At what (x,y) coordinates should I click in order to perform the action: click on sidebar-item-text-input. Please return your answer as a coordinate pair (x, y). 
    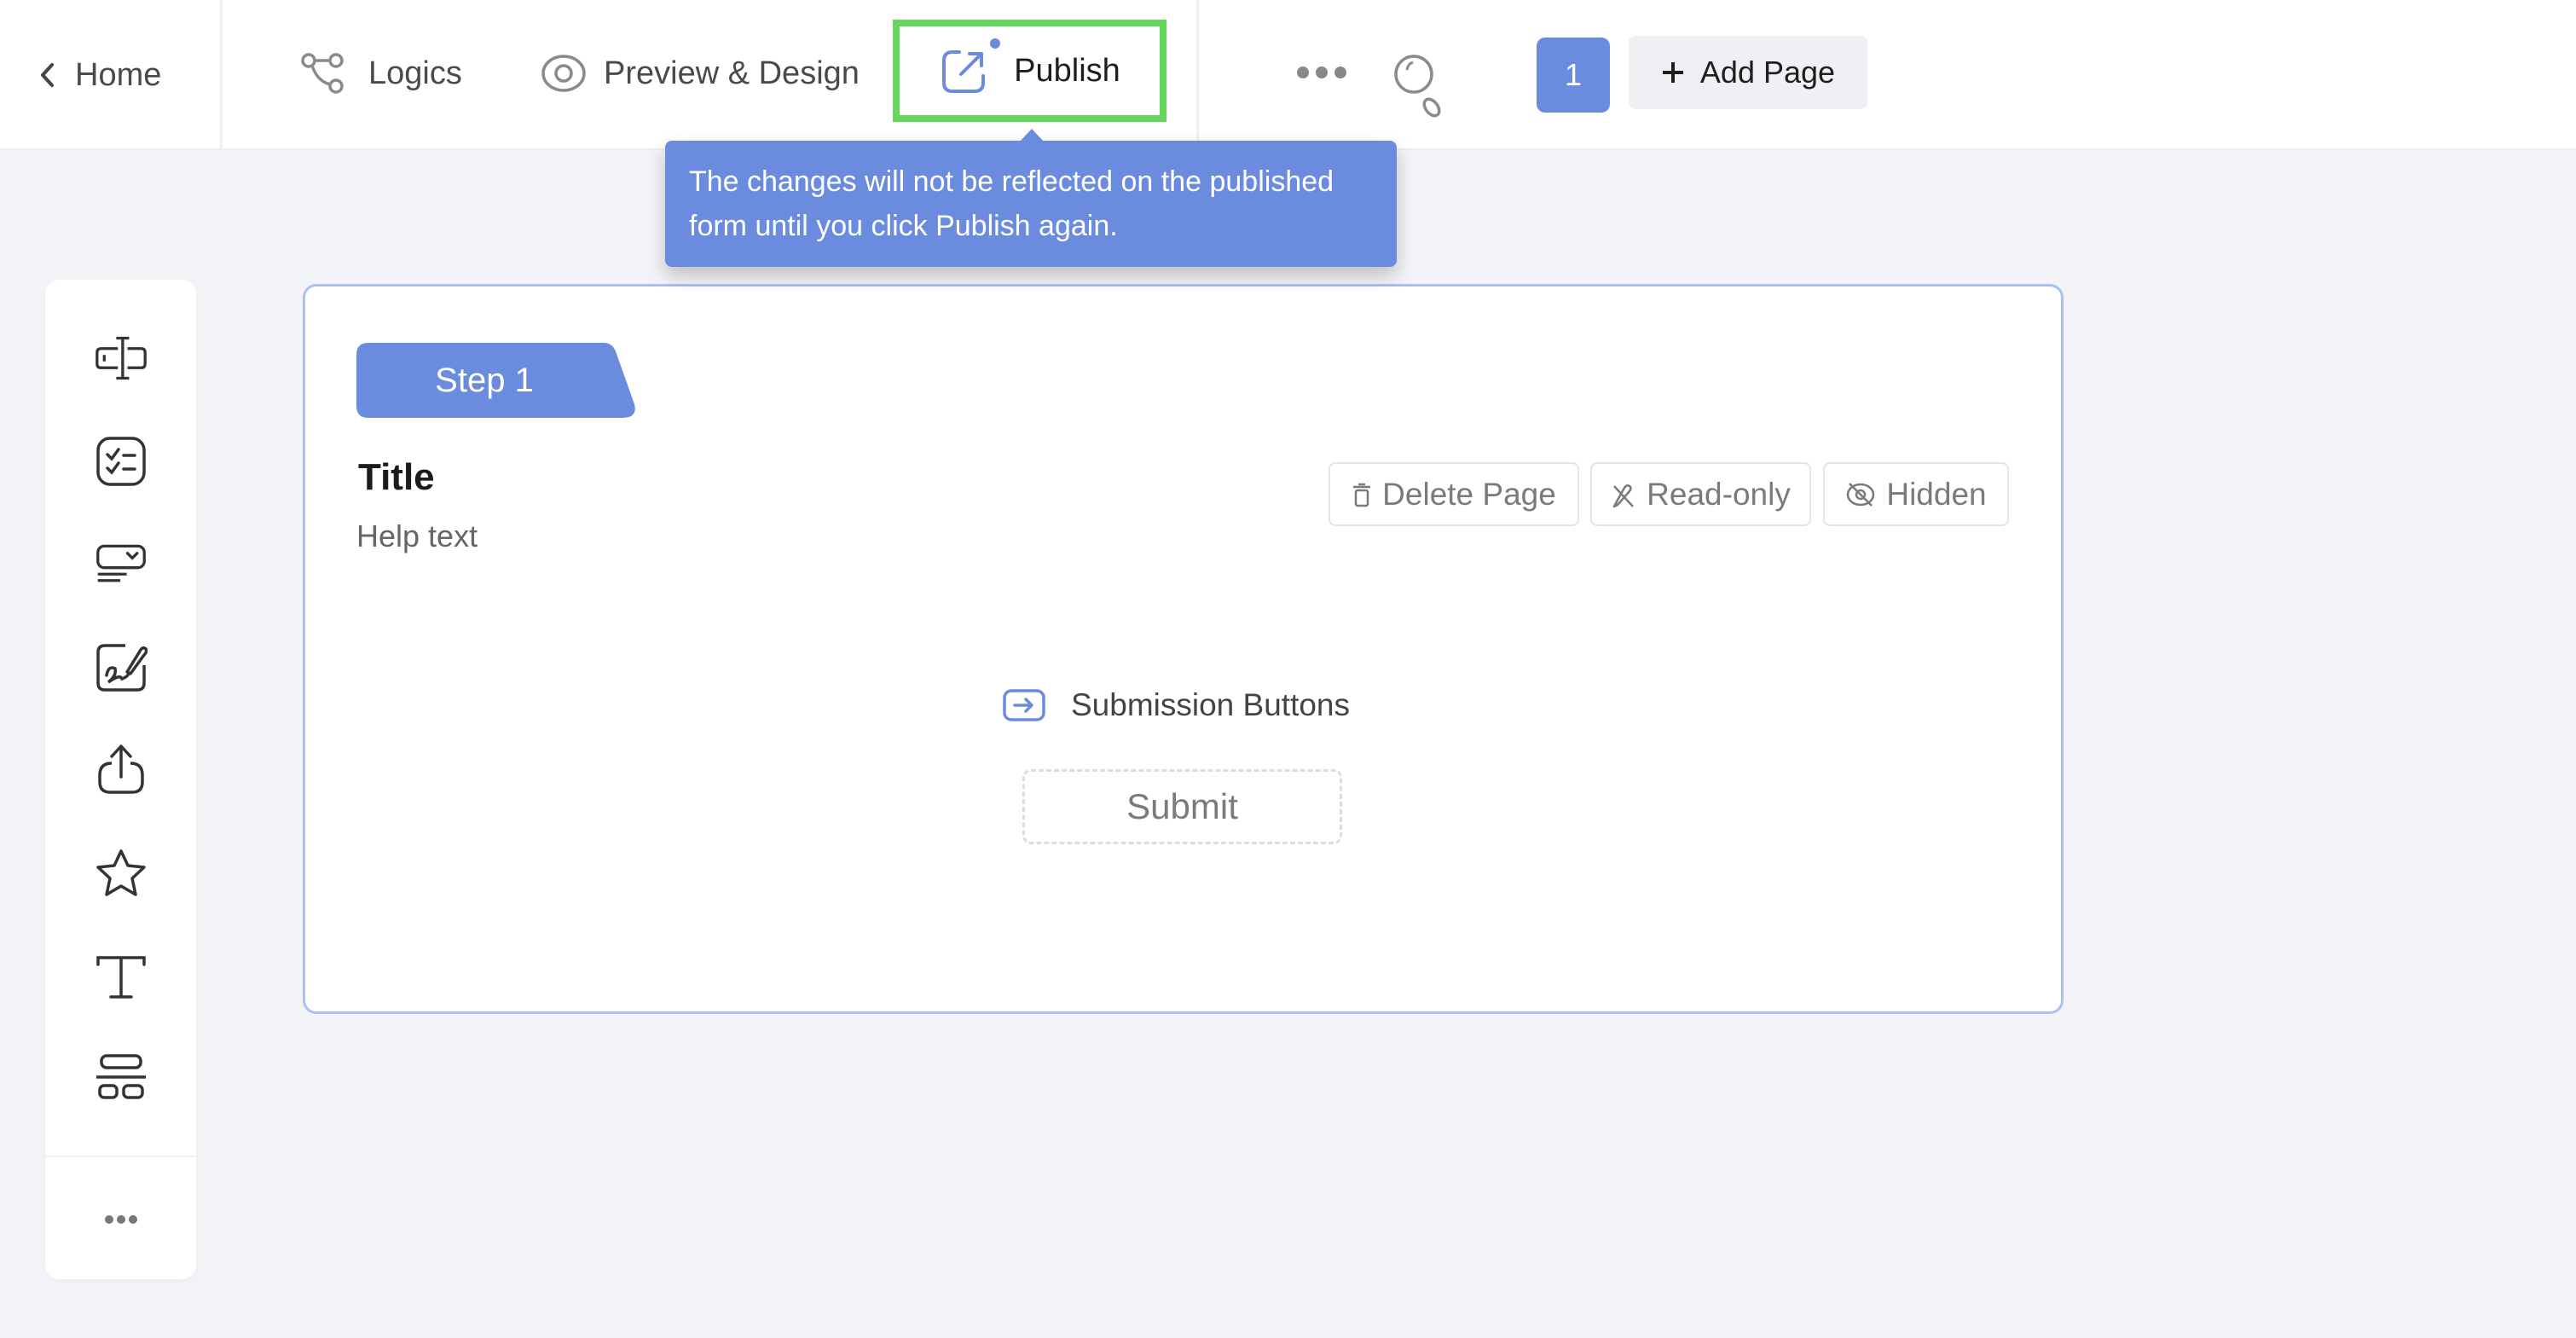
    Looking at the image, I should click on (122, 358).